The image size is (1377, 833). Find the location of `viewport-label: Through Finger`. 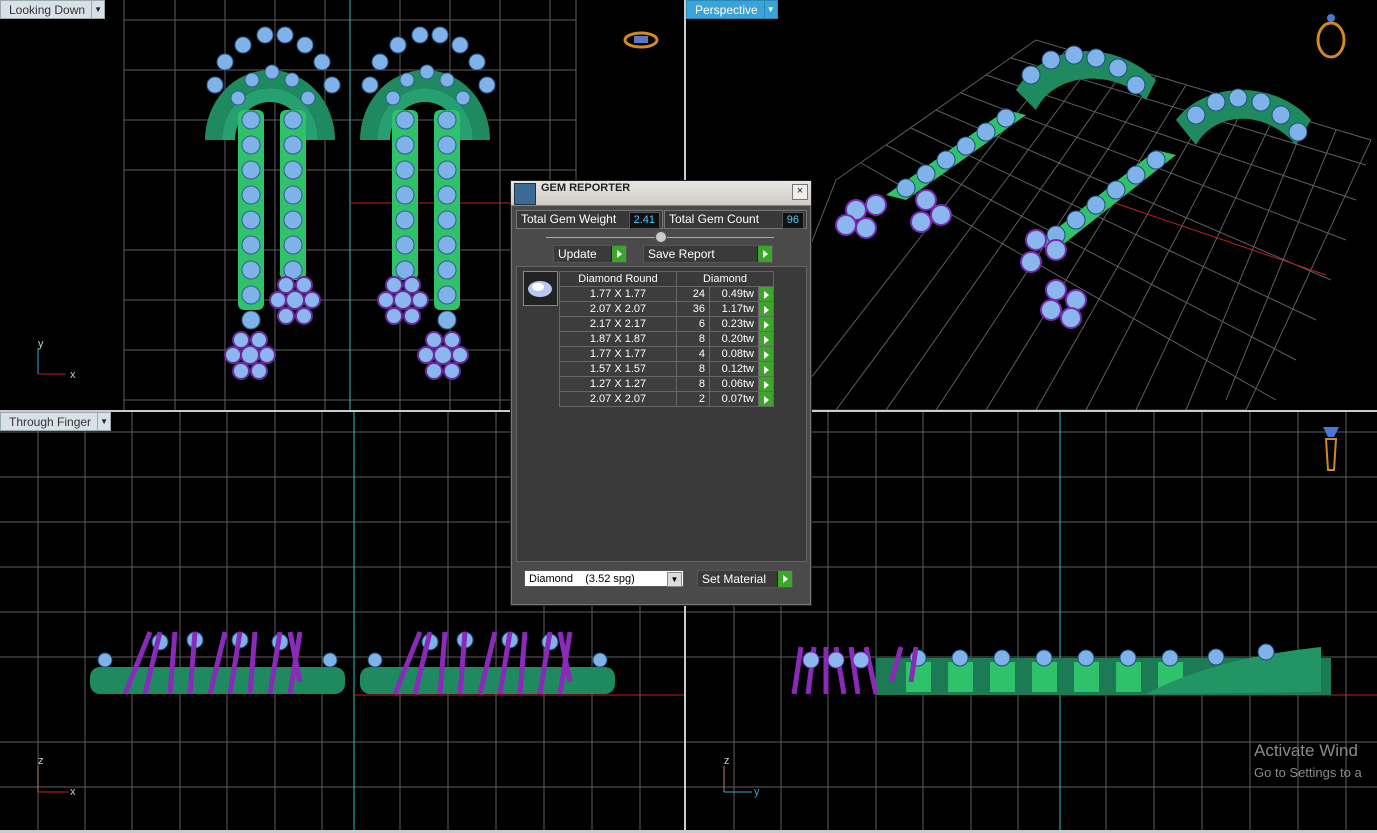

viewport-label: Through Finger is located at coordinates (49, 421).